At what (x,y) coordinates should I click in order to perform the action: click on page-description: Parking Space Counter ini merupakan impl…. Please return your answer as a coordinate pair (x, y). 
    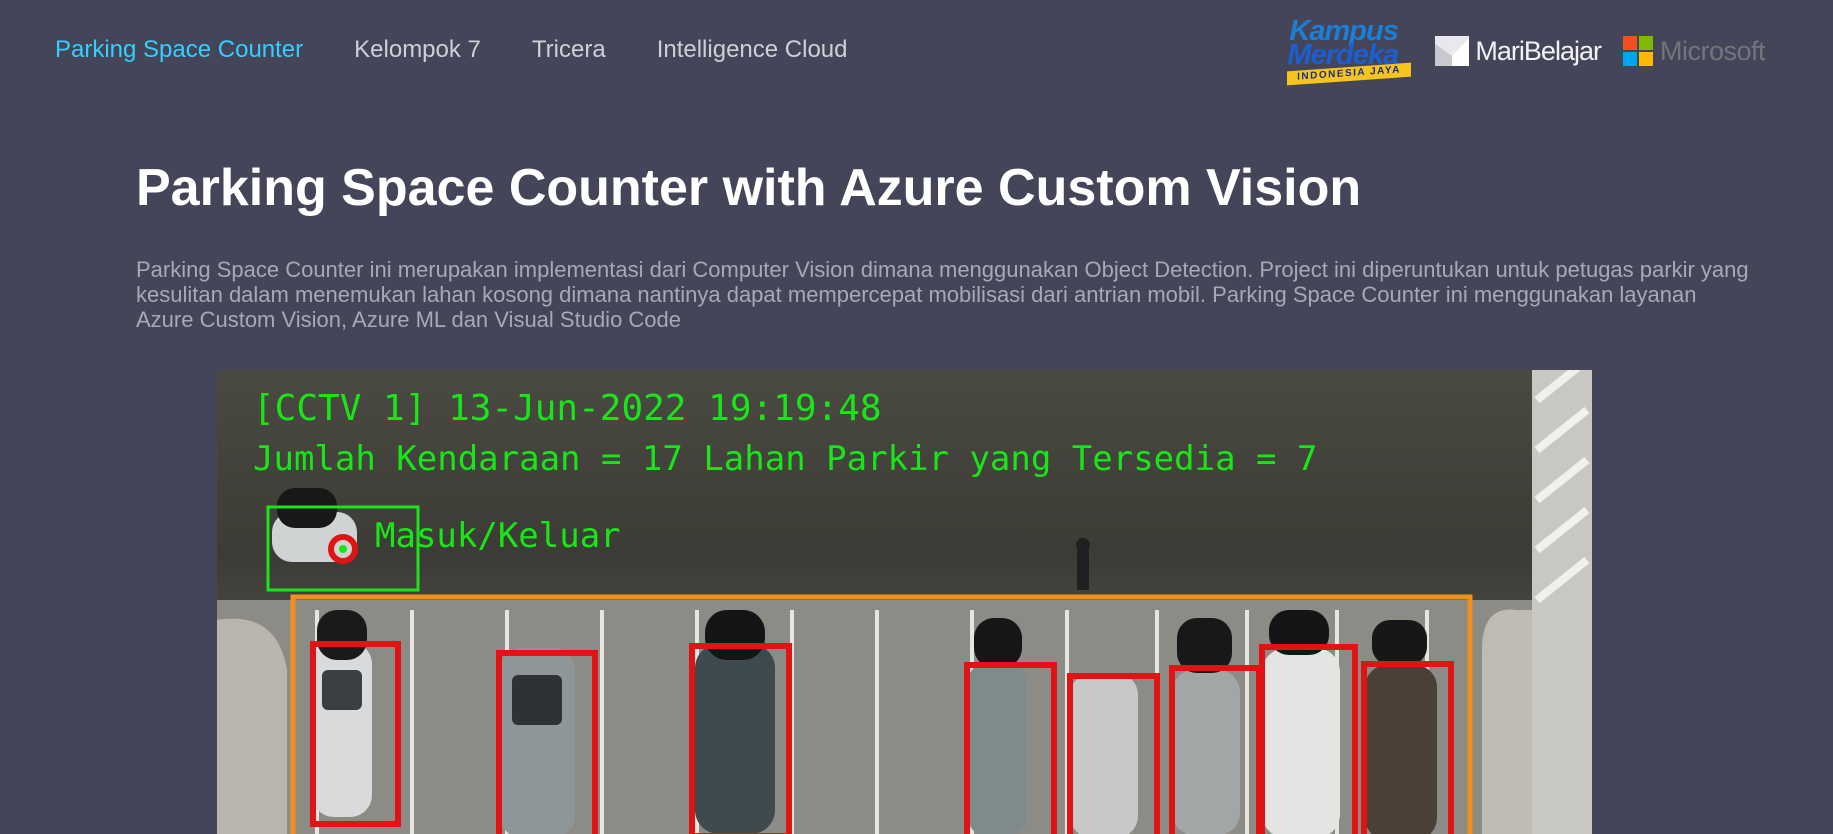
    Looking at the image, I should click on (942, 294).